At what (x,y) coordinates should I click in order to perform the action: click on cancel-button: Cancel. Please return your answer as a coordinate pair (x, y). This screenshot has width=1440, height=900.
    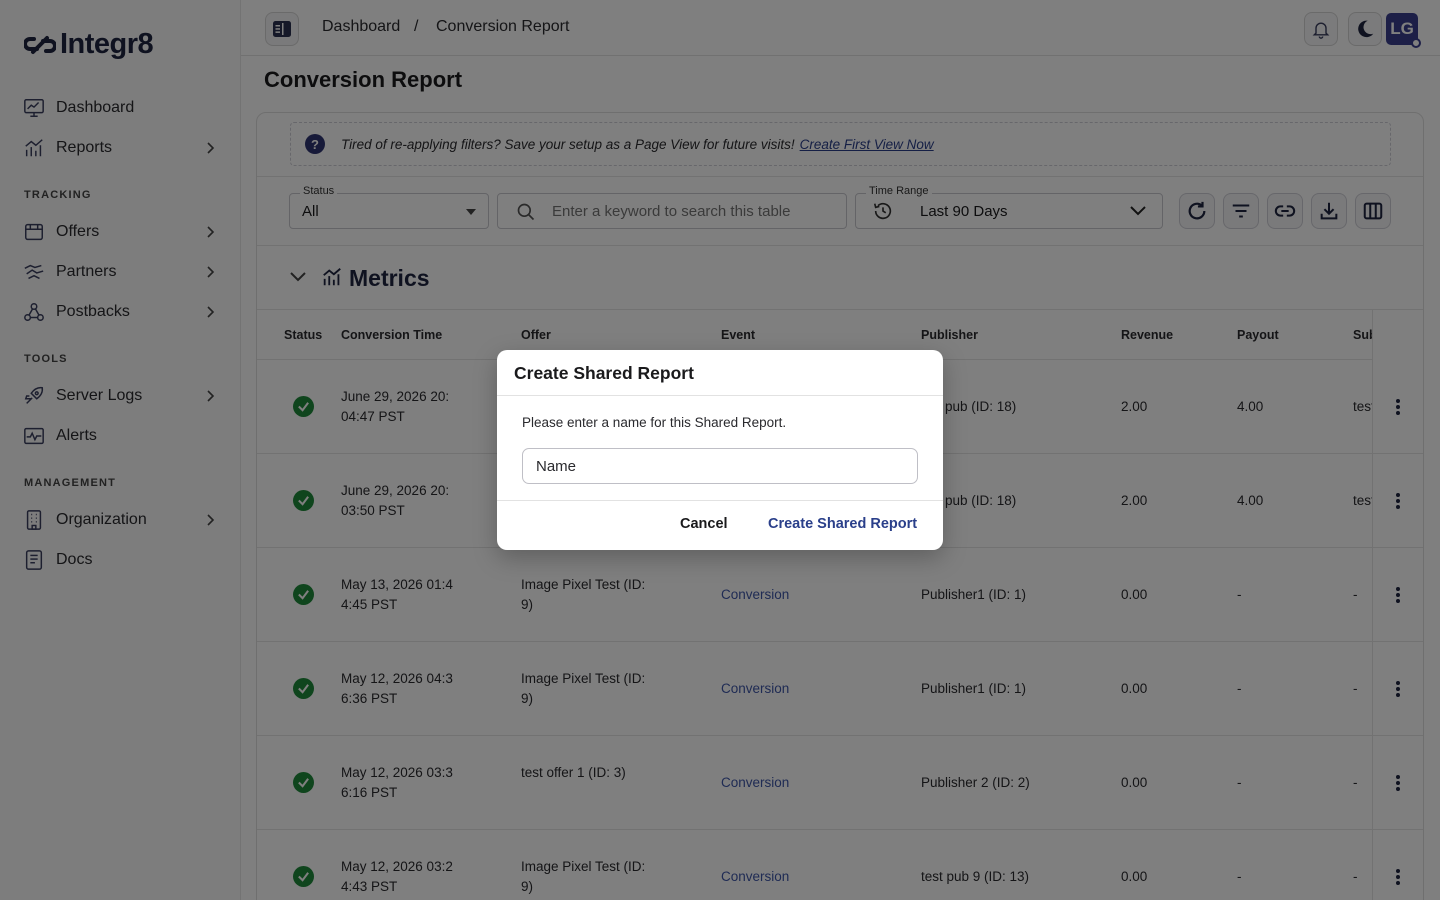
    Looking at the image, I should click on (704, 524).